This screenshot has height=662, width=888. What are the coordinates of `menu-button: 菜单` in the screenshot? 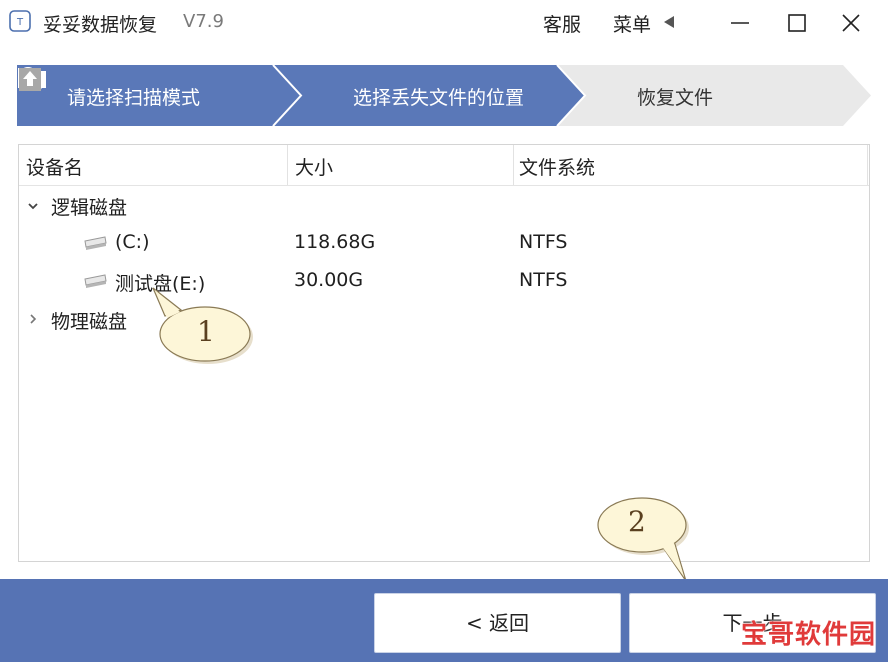 It's located at (632, 23).